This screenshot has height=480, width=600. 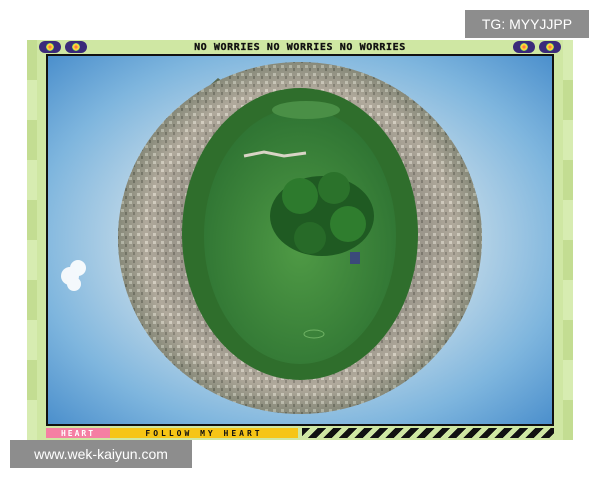 What do you see at coordinates (101, 454) in the screenshot?
I see `url-watermark: www.wek-kaiyun.com` at bounding box center [101, 454].